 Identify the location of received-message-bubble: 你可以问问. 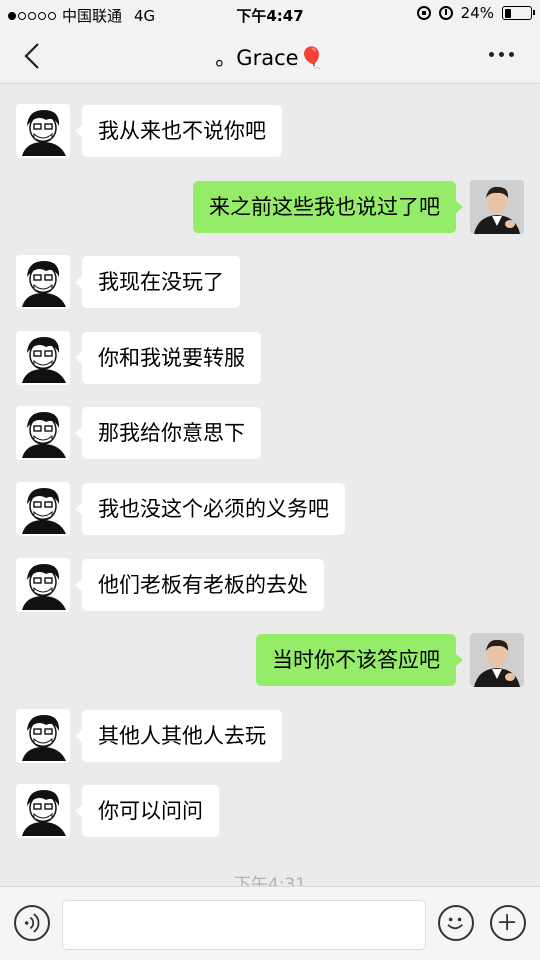
(147, 811).